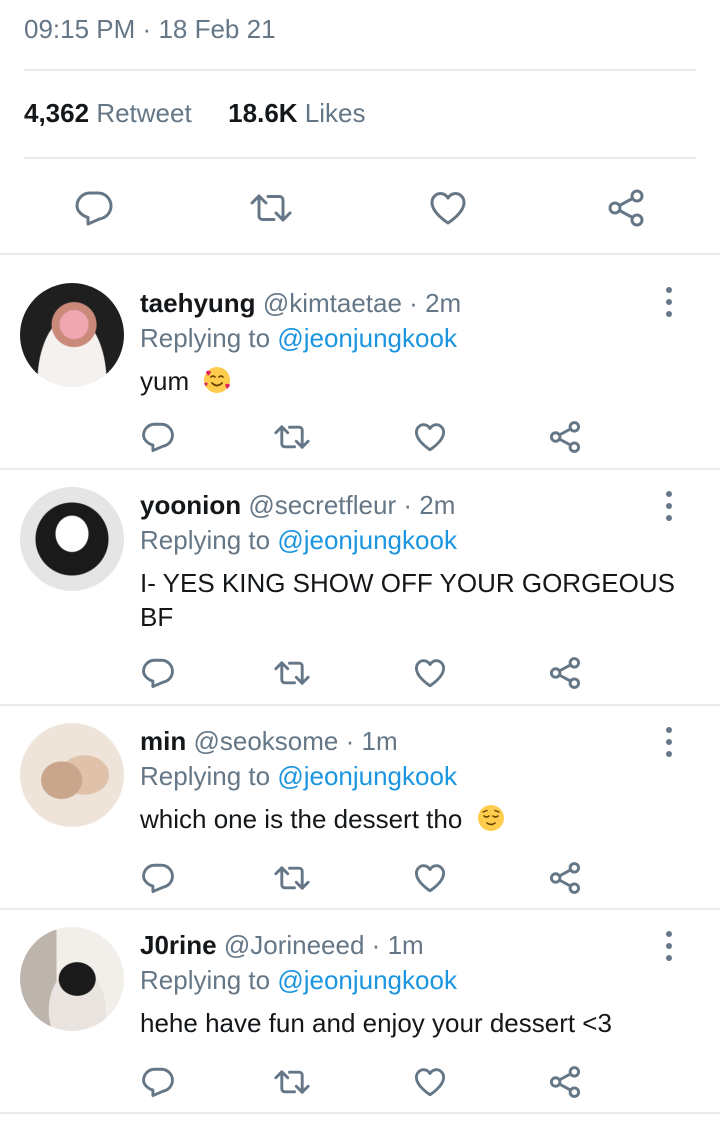 The height and width of the screenshot is (1121, 720). Describe the element at coordinates (491, 818) in the screenshot. I see `relieved-face-emoji` at that location.